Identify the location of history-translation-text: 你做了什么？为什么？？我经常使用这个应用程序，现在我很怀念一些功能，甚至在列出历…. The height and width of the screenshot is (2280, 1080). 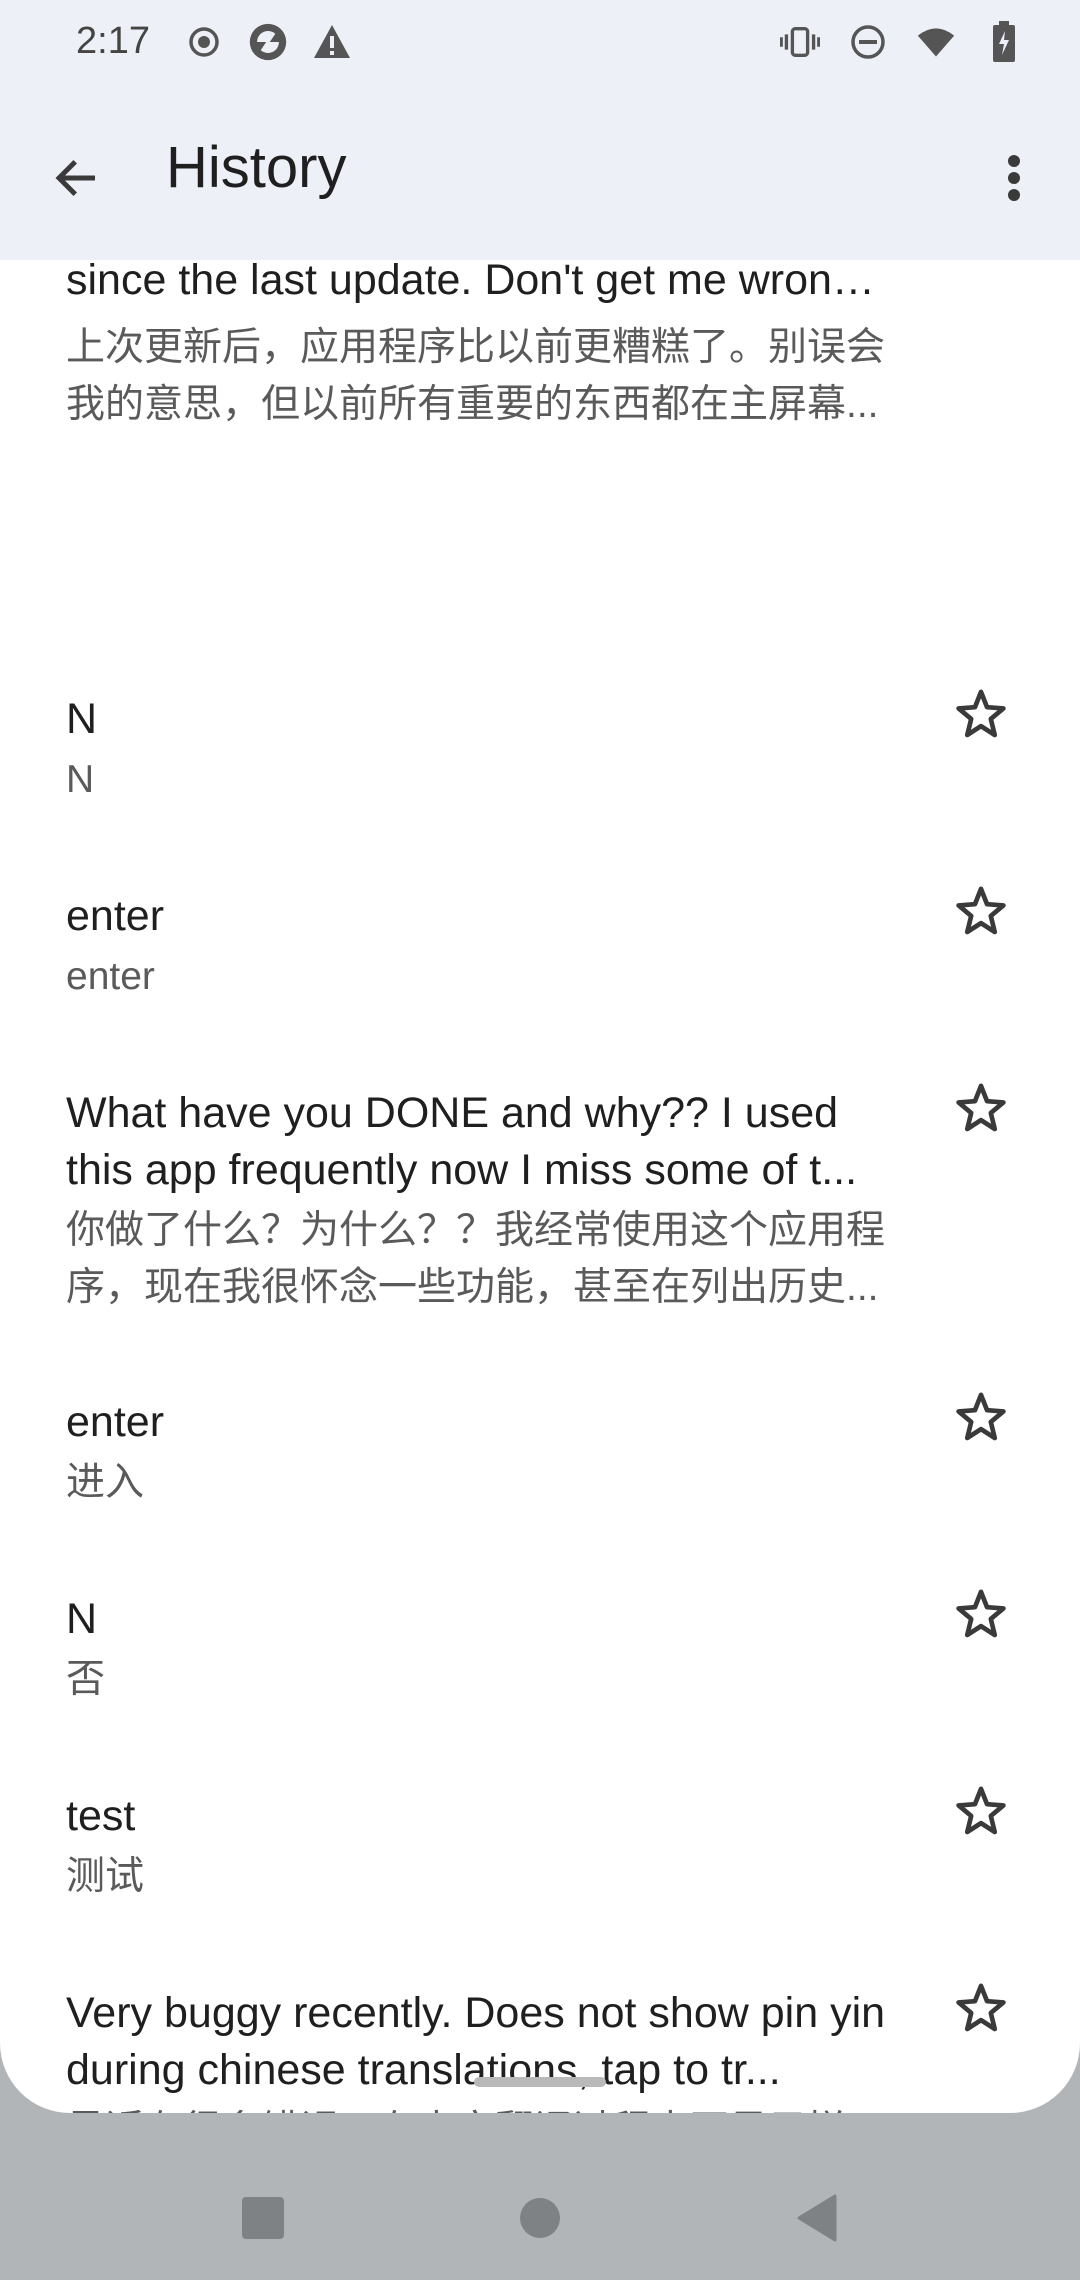
(476, 1259).